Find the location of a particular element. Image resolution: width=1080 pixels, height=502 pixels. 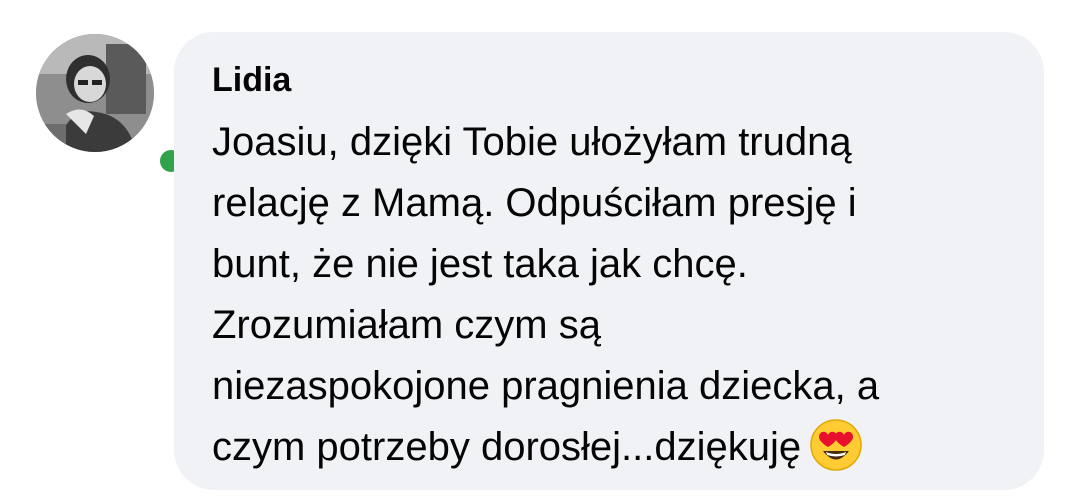

avatar-photo-icon is located at coordinates (95, 93).